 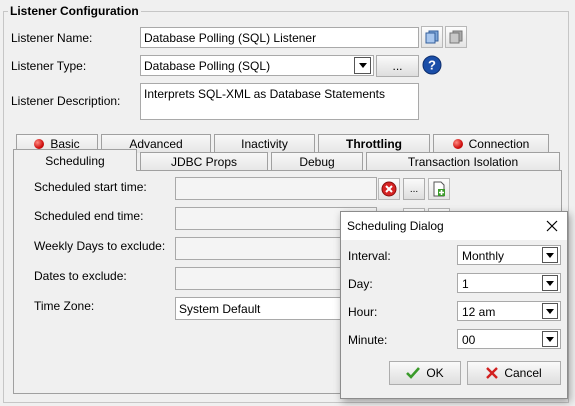 What do you see at coordinates (156, 144) in the screenshot?
I see `tab-label: Advanced` at bounding box center [156, 144].